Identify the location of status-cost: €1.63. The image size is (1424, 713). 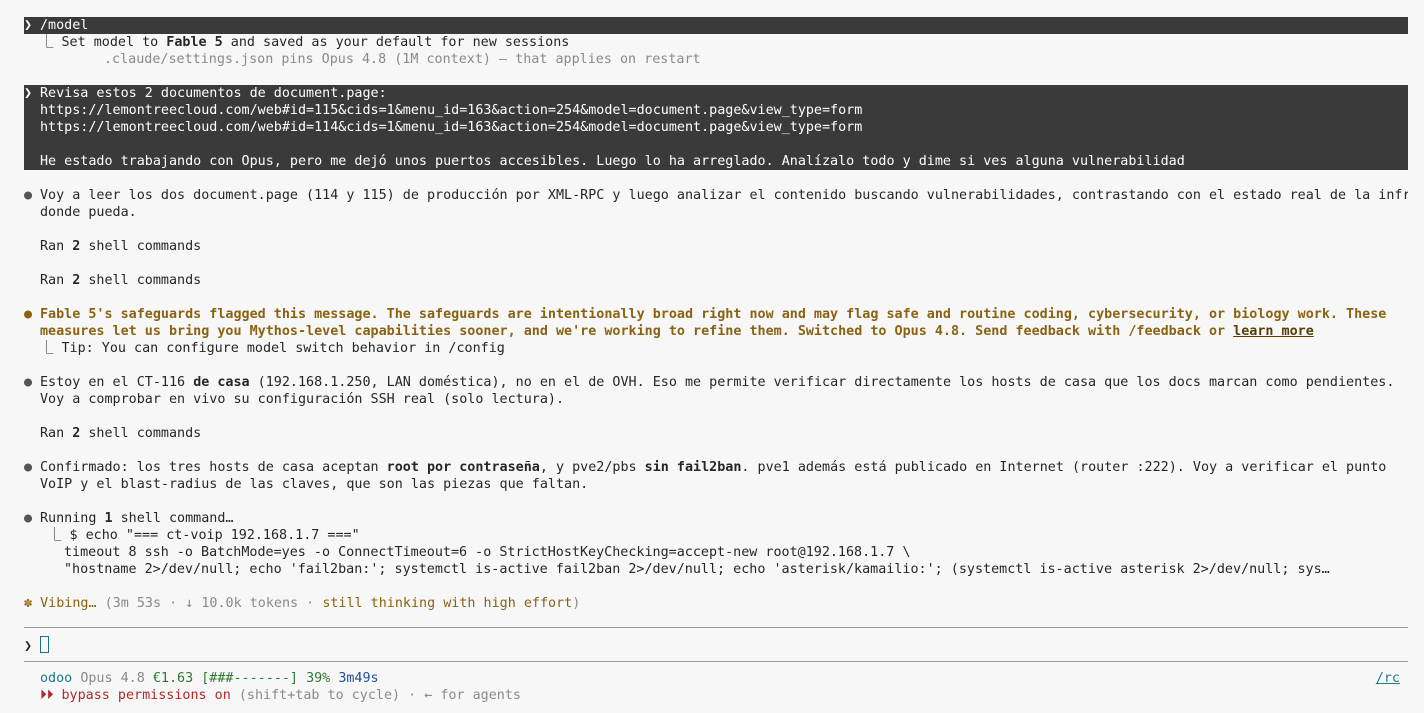
(173, 678).